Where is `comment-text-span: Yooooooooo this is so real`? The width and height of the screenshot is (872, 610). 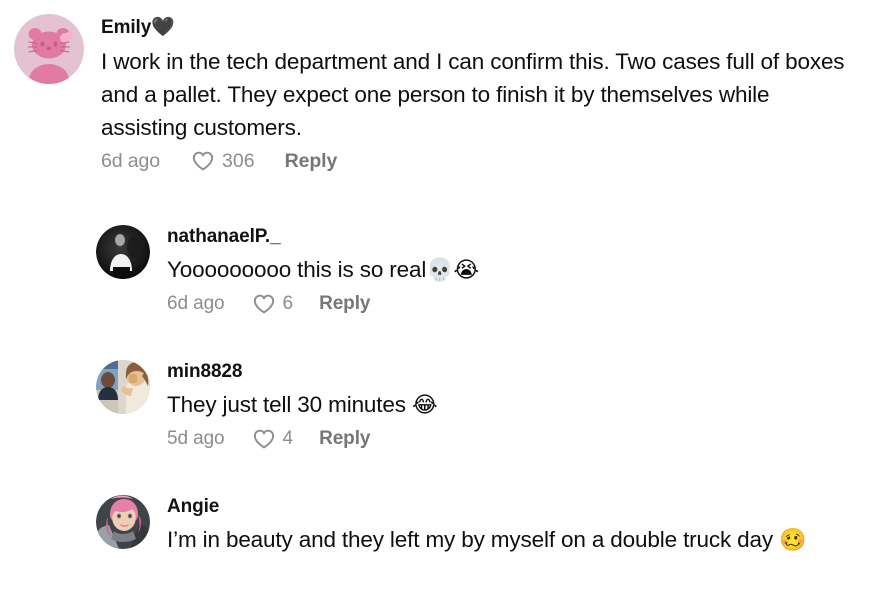 comment-text-span: Yooooooooo this is so real is located at coordinates (297, 269).